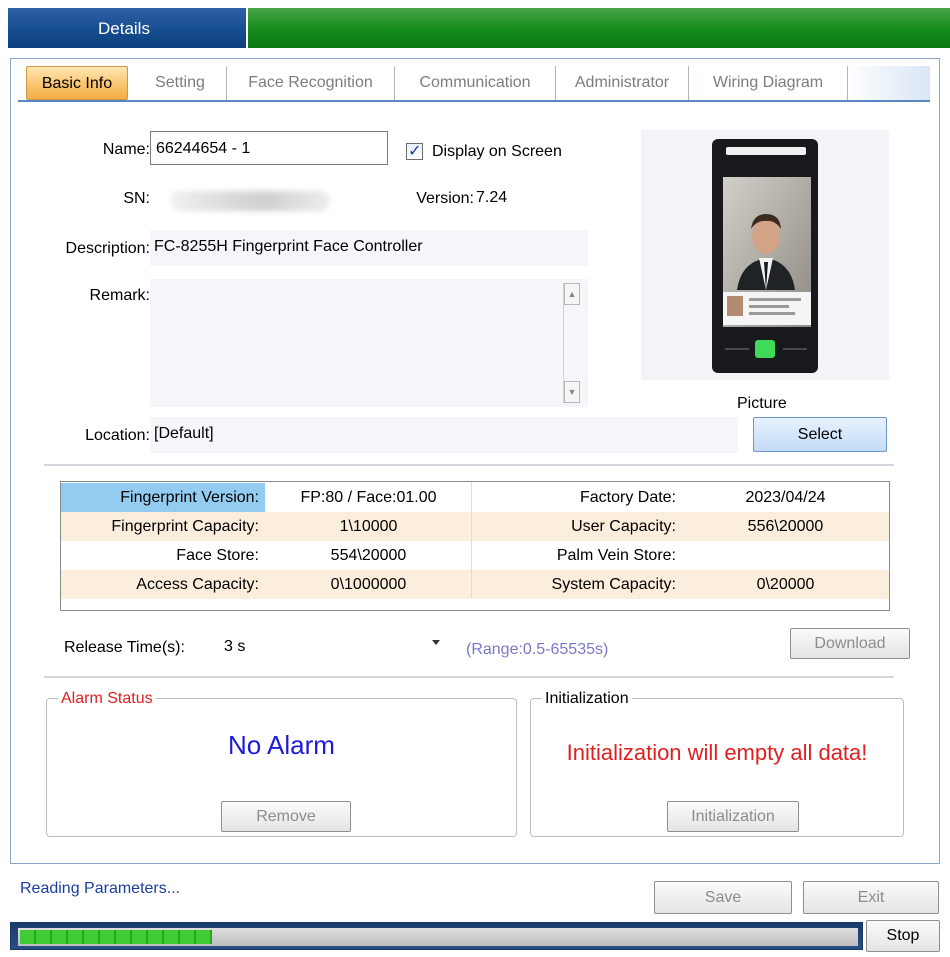  Describe the element at coordinates (269, 148) in the screenshot. I see `name-input: 66244654 - 1` at that location.